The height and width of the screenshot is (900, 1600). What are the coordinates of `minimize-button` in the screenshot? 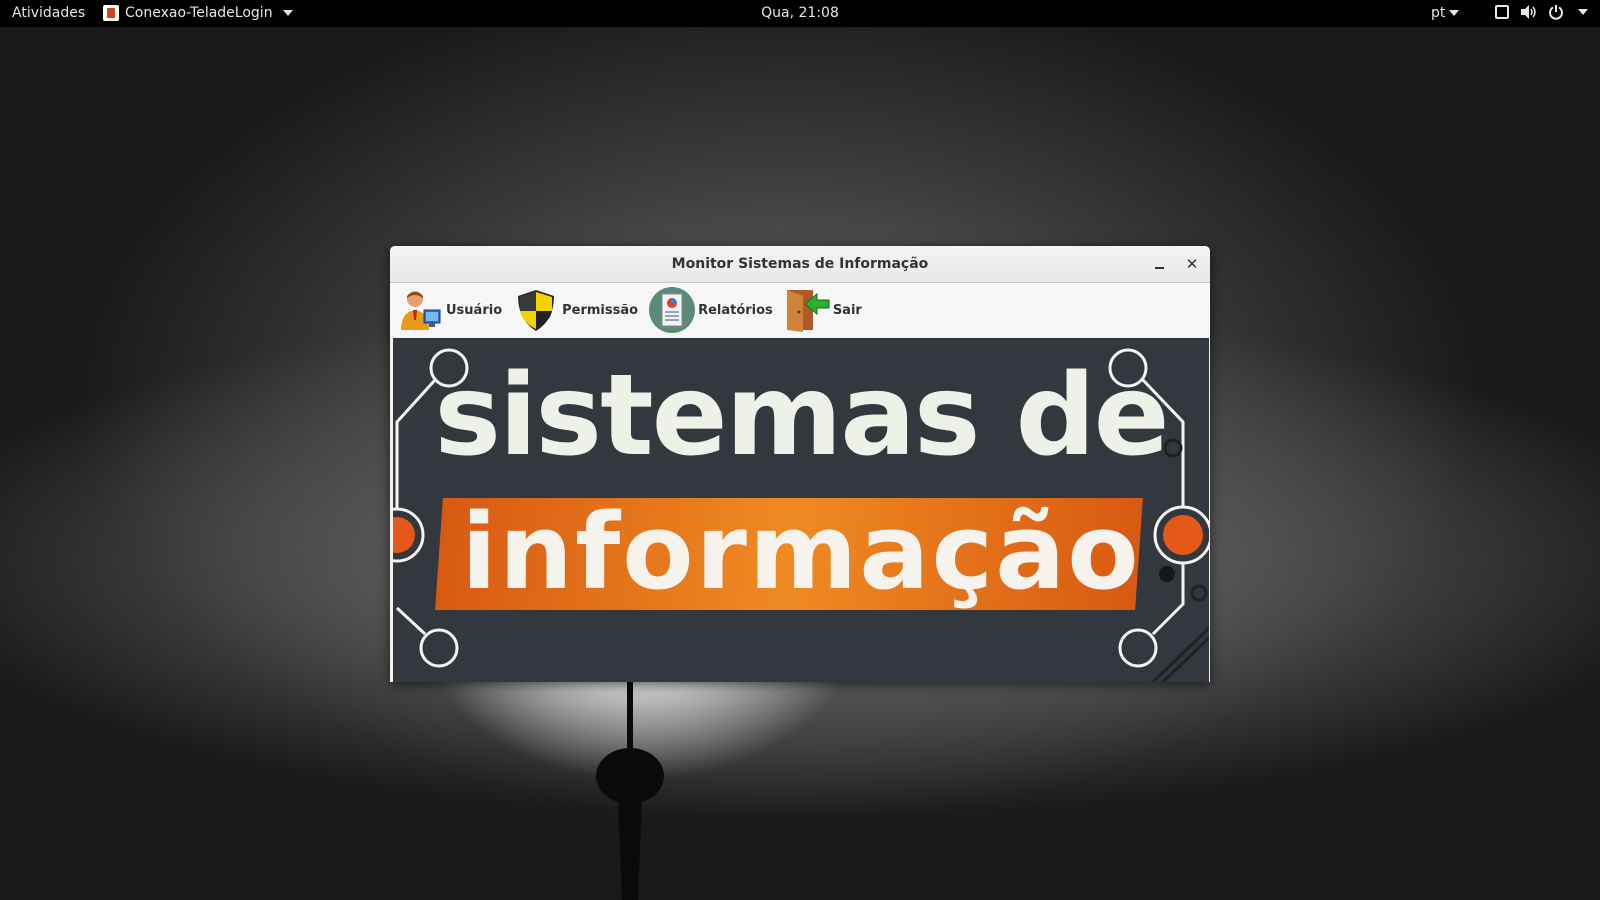 It's located at (1160, 264).